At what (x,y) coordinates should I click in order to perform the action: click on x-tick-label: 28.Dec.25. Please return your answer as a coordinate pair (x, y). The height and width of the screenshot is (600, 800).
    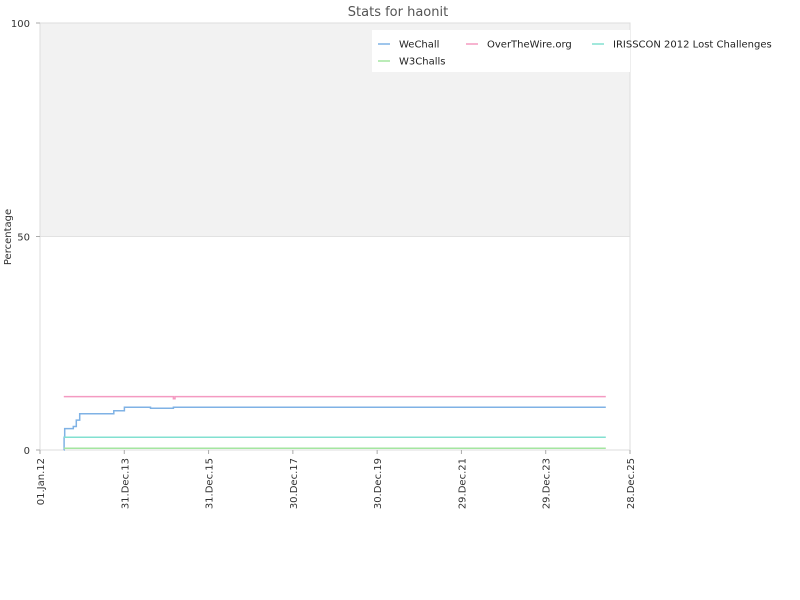
    Looking at the image, I should click on (631, 483).